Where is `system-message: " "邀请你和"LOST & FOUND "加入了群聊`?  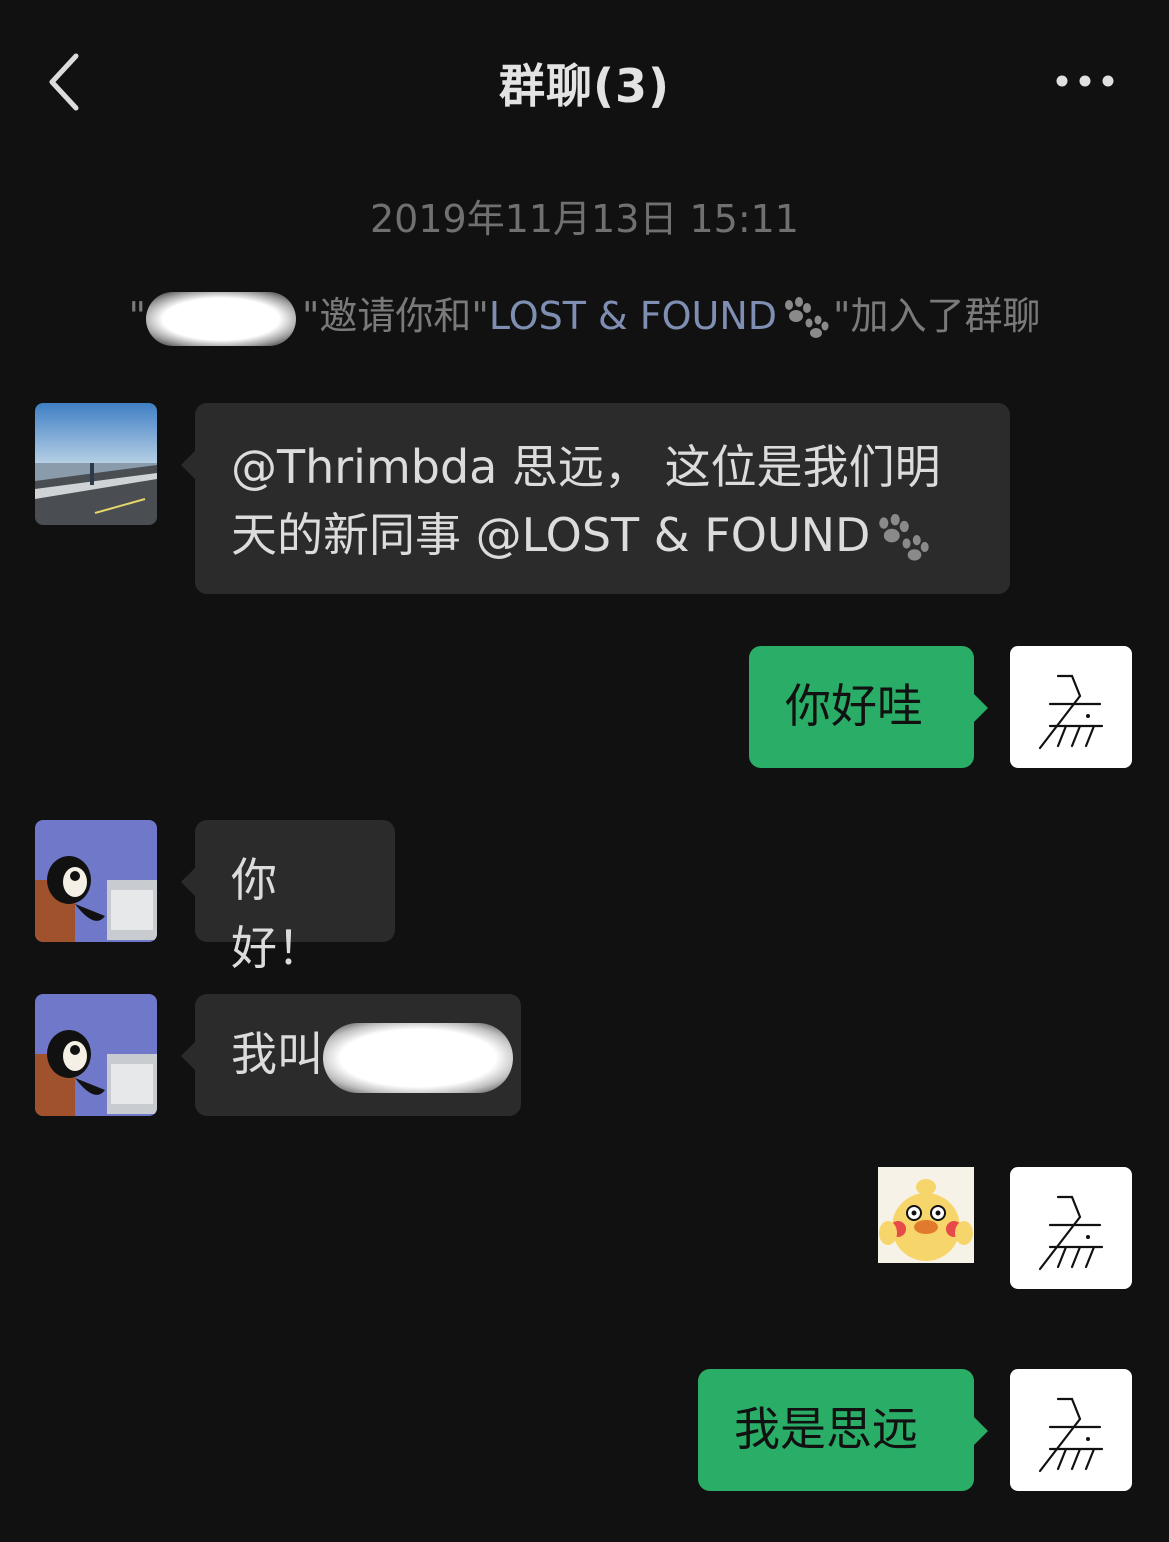 system-message: " "邀请你和"LOST & FOUND "加入了群聊 is located at coordinates (584, 315).